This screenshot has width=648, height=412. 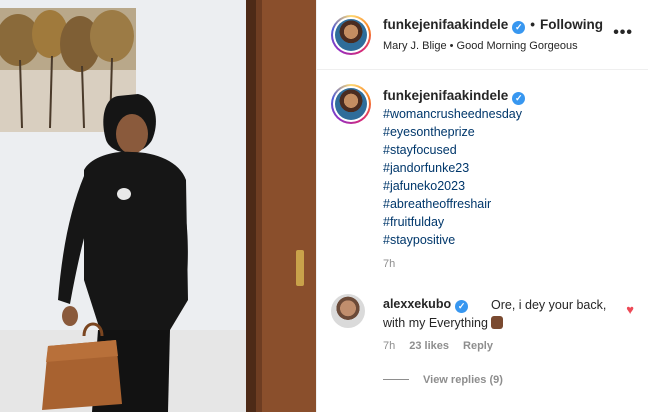 What do you see at coordinates (478, 346) in the screenshot?
I see `reply-button: Reply` at bounding box center [478, 346].